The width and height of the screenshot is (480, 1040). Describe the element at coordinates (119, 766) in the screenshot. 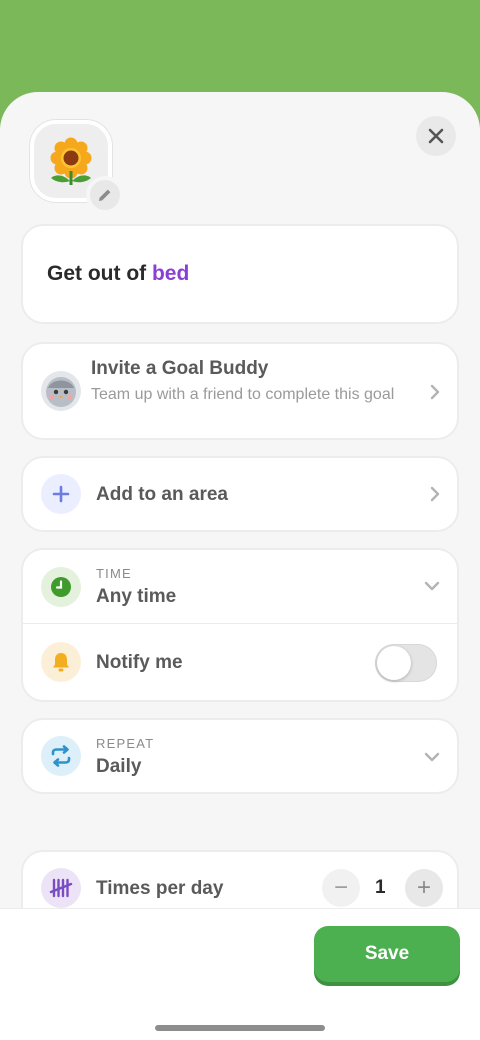

I see `repeat-value: Daily` at that location.